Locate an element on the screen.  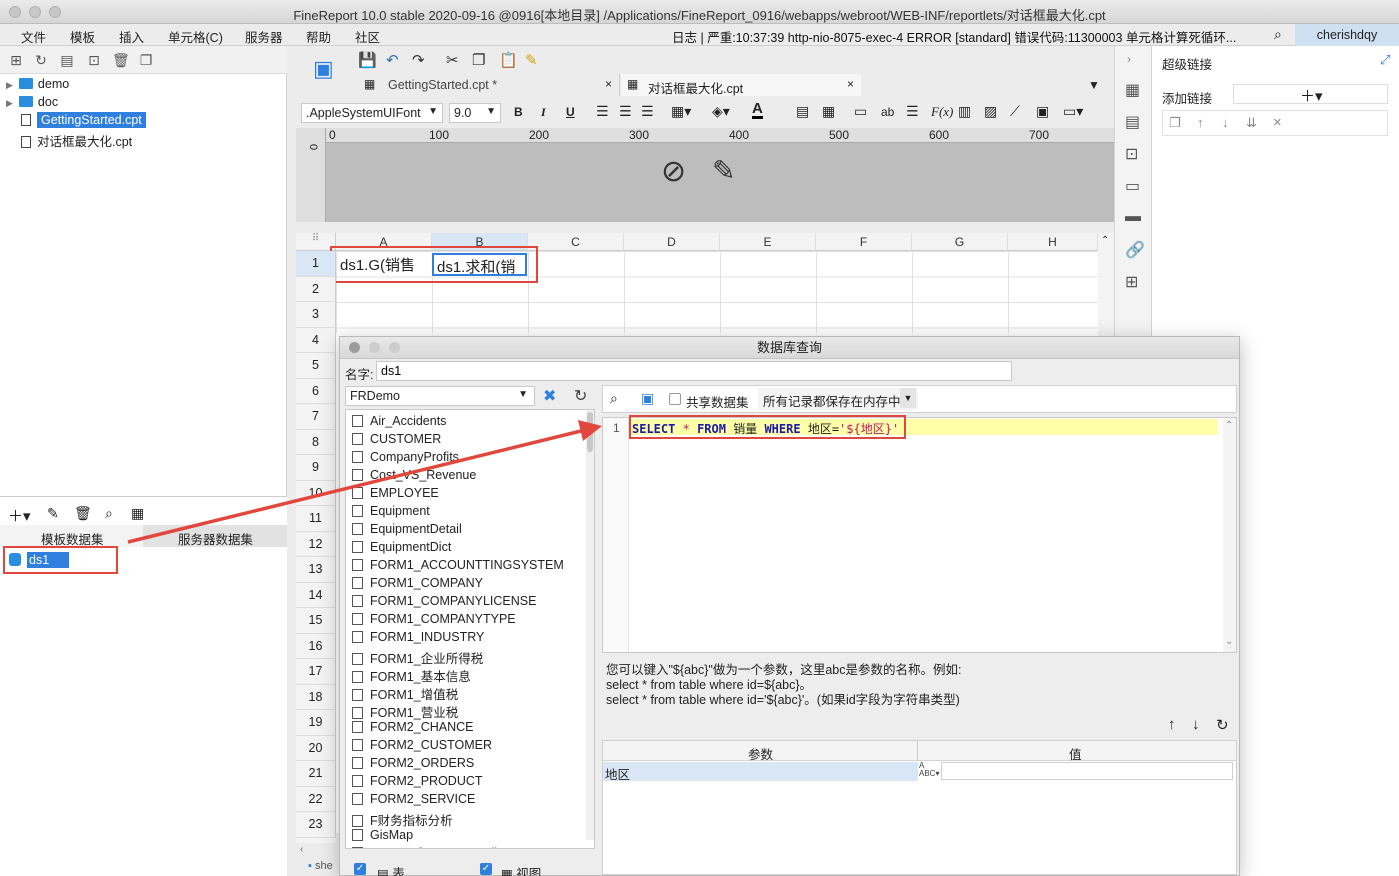
arrow-head is located at coordinates (590, 430).